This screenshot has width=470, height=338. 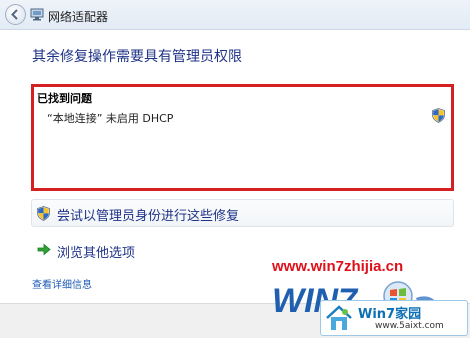 What do you see at coordinates (235, 15) in the screenshot?
I see `title-bar: 网络适配器` at bounding box center [235, 15].